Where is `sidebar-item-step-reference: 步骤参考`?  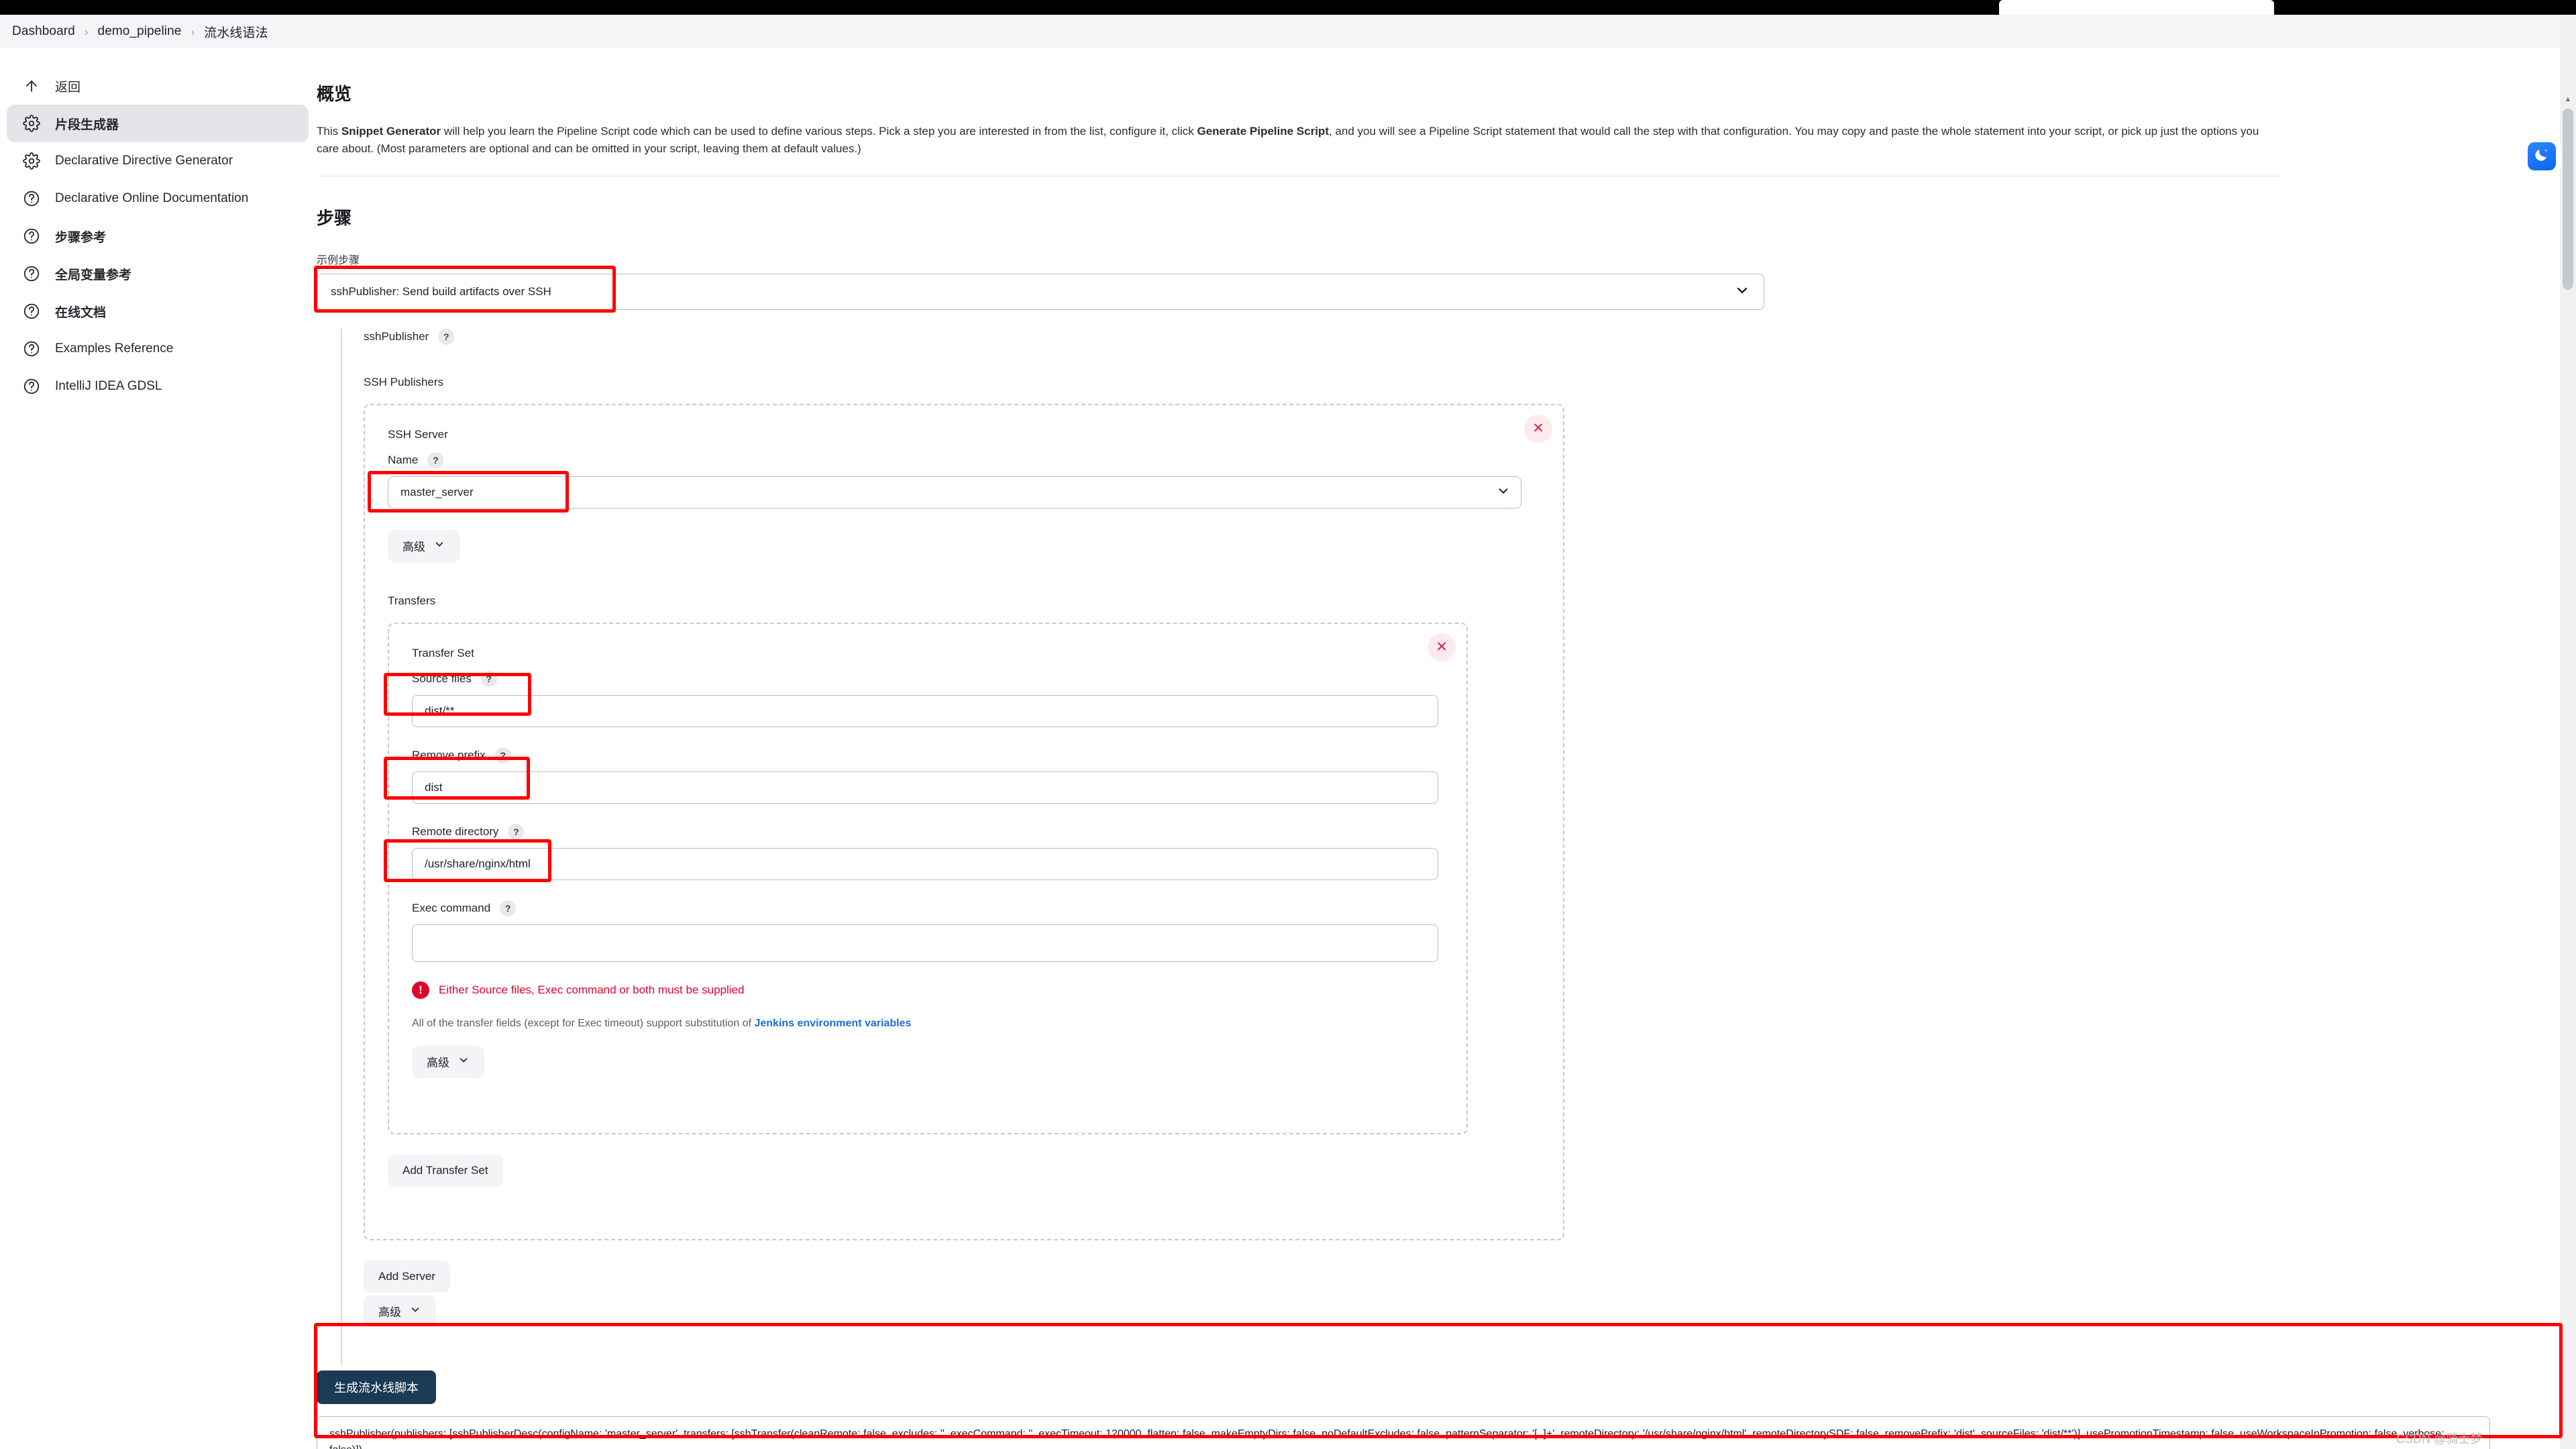
sidebar-item-step-reference: 步骤参考 is located at coordinates (158, 236).